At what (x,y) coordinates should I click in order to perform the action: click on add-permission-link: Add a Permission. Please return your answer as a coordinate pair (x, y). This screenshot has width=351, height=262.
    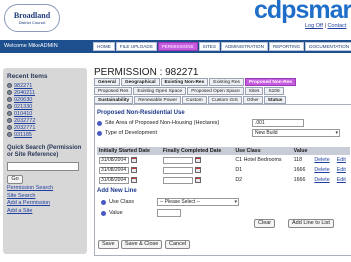
    Looking at the image, I should click on (45, 204).